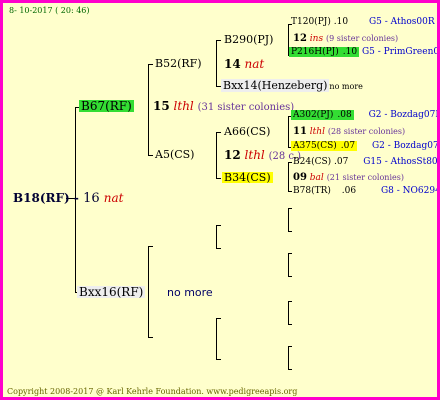  What do you see at coordinates (111, 292) in the screenshot?
I see `g1-bottom-name: Bxx16(RF)` at bounding box center [111, 292].